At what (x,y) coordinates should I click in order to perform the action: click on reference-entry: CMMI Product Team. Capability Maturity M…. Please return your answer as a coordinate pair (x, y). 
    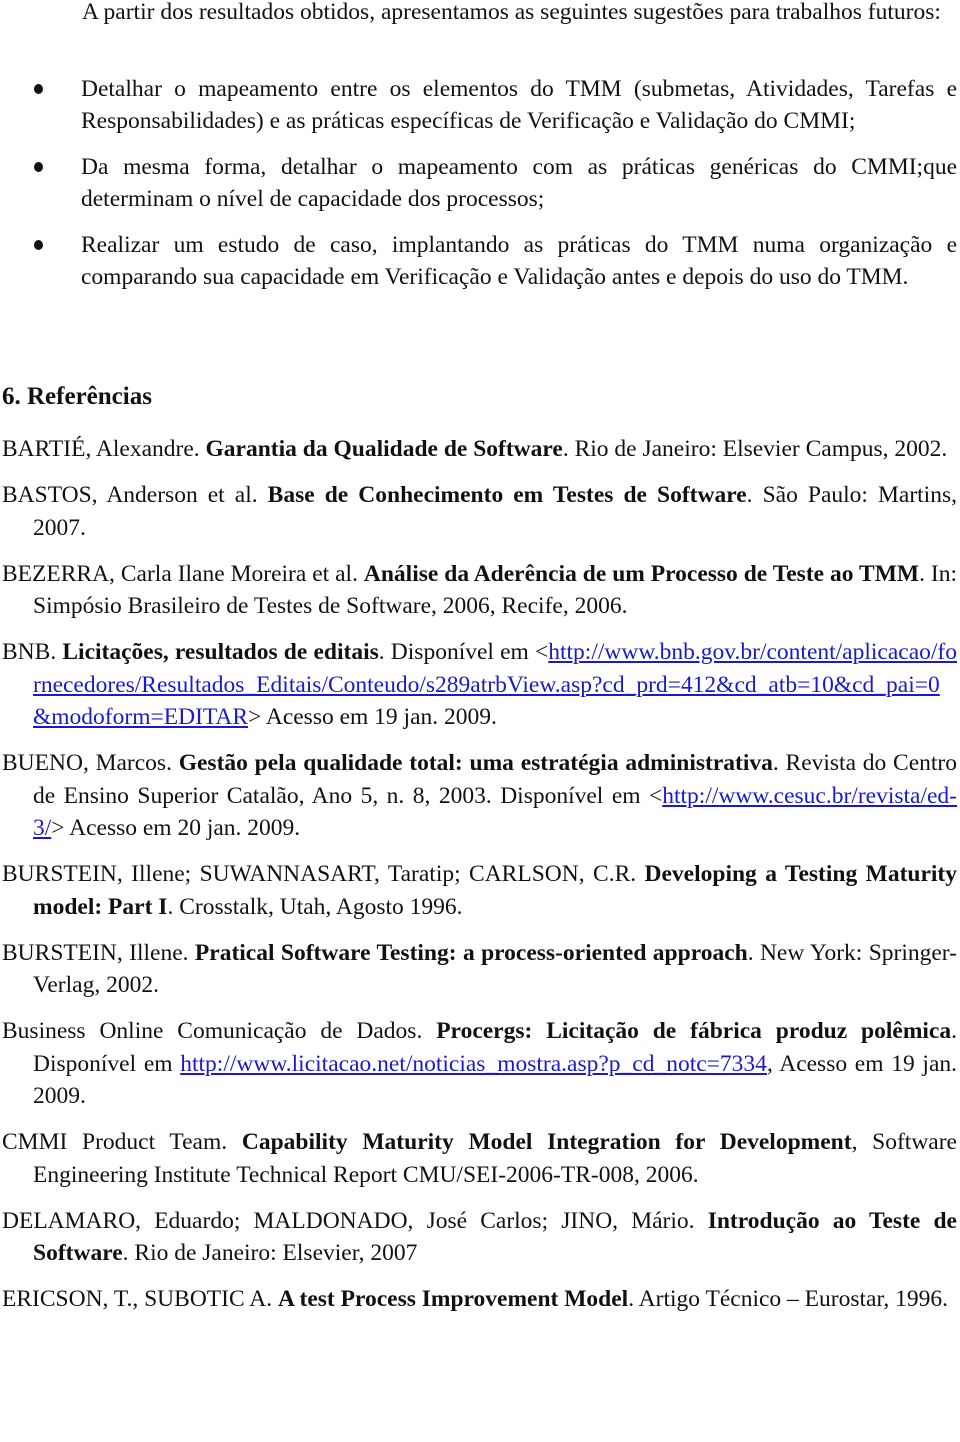
    Looking at the image, I should click on (479, 1158).